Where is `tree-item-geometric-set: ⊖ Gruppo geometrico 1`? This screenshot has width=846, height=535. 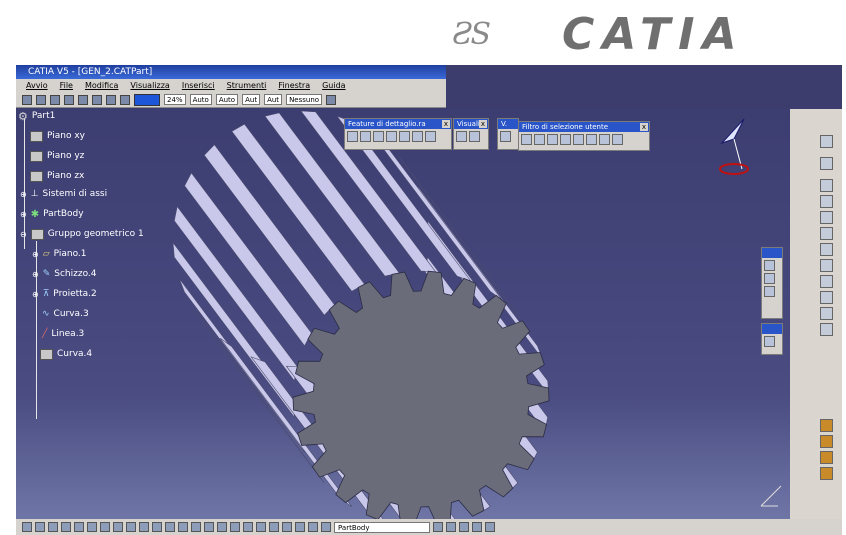
tree-item-geometric-set: ⊖ Gruppo geometrico 1 is located at coordinates (82, 234).